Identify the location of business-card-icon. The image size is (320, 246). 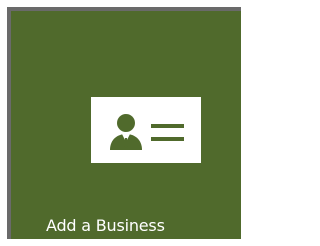
(146, 130).